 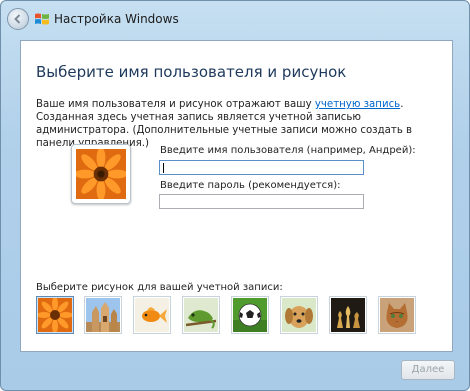 I want to click on soccer-ball-icon, so click(x=250, y=315).